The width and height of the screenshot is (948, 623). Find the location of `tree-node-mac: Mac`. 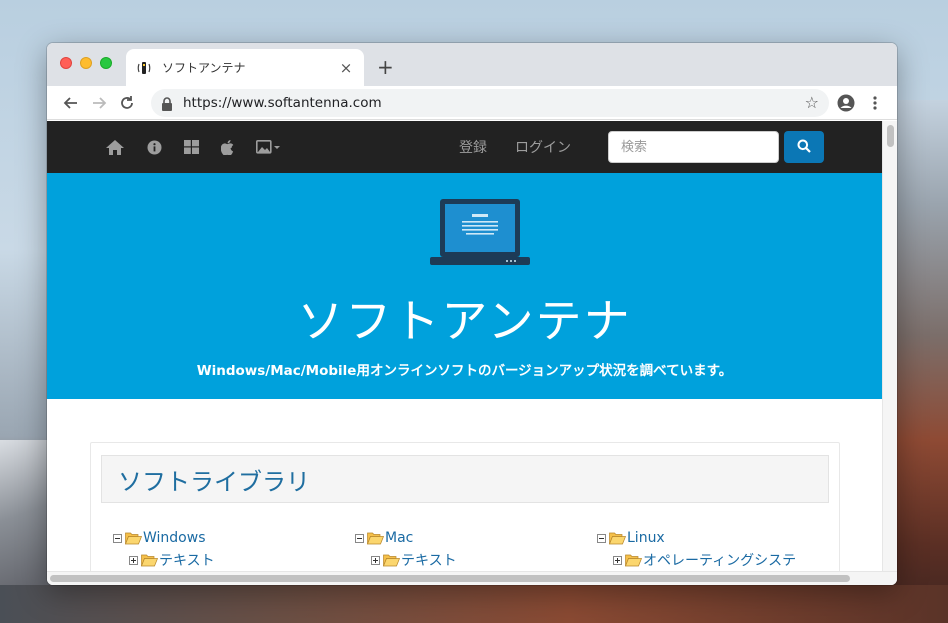

tree-node-mac: Mac is located at coordinates (476, 538).